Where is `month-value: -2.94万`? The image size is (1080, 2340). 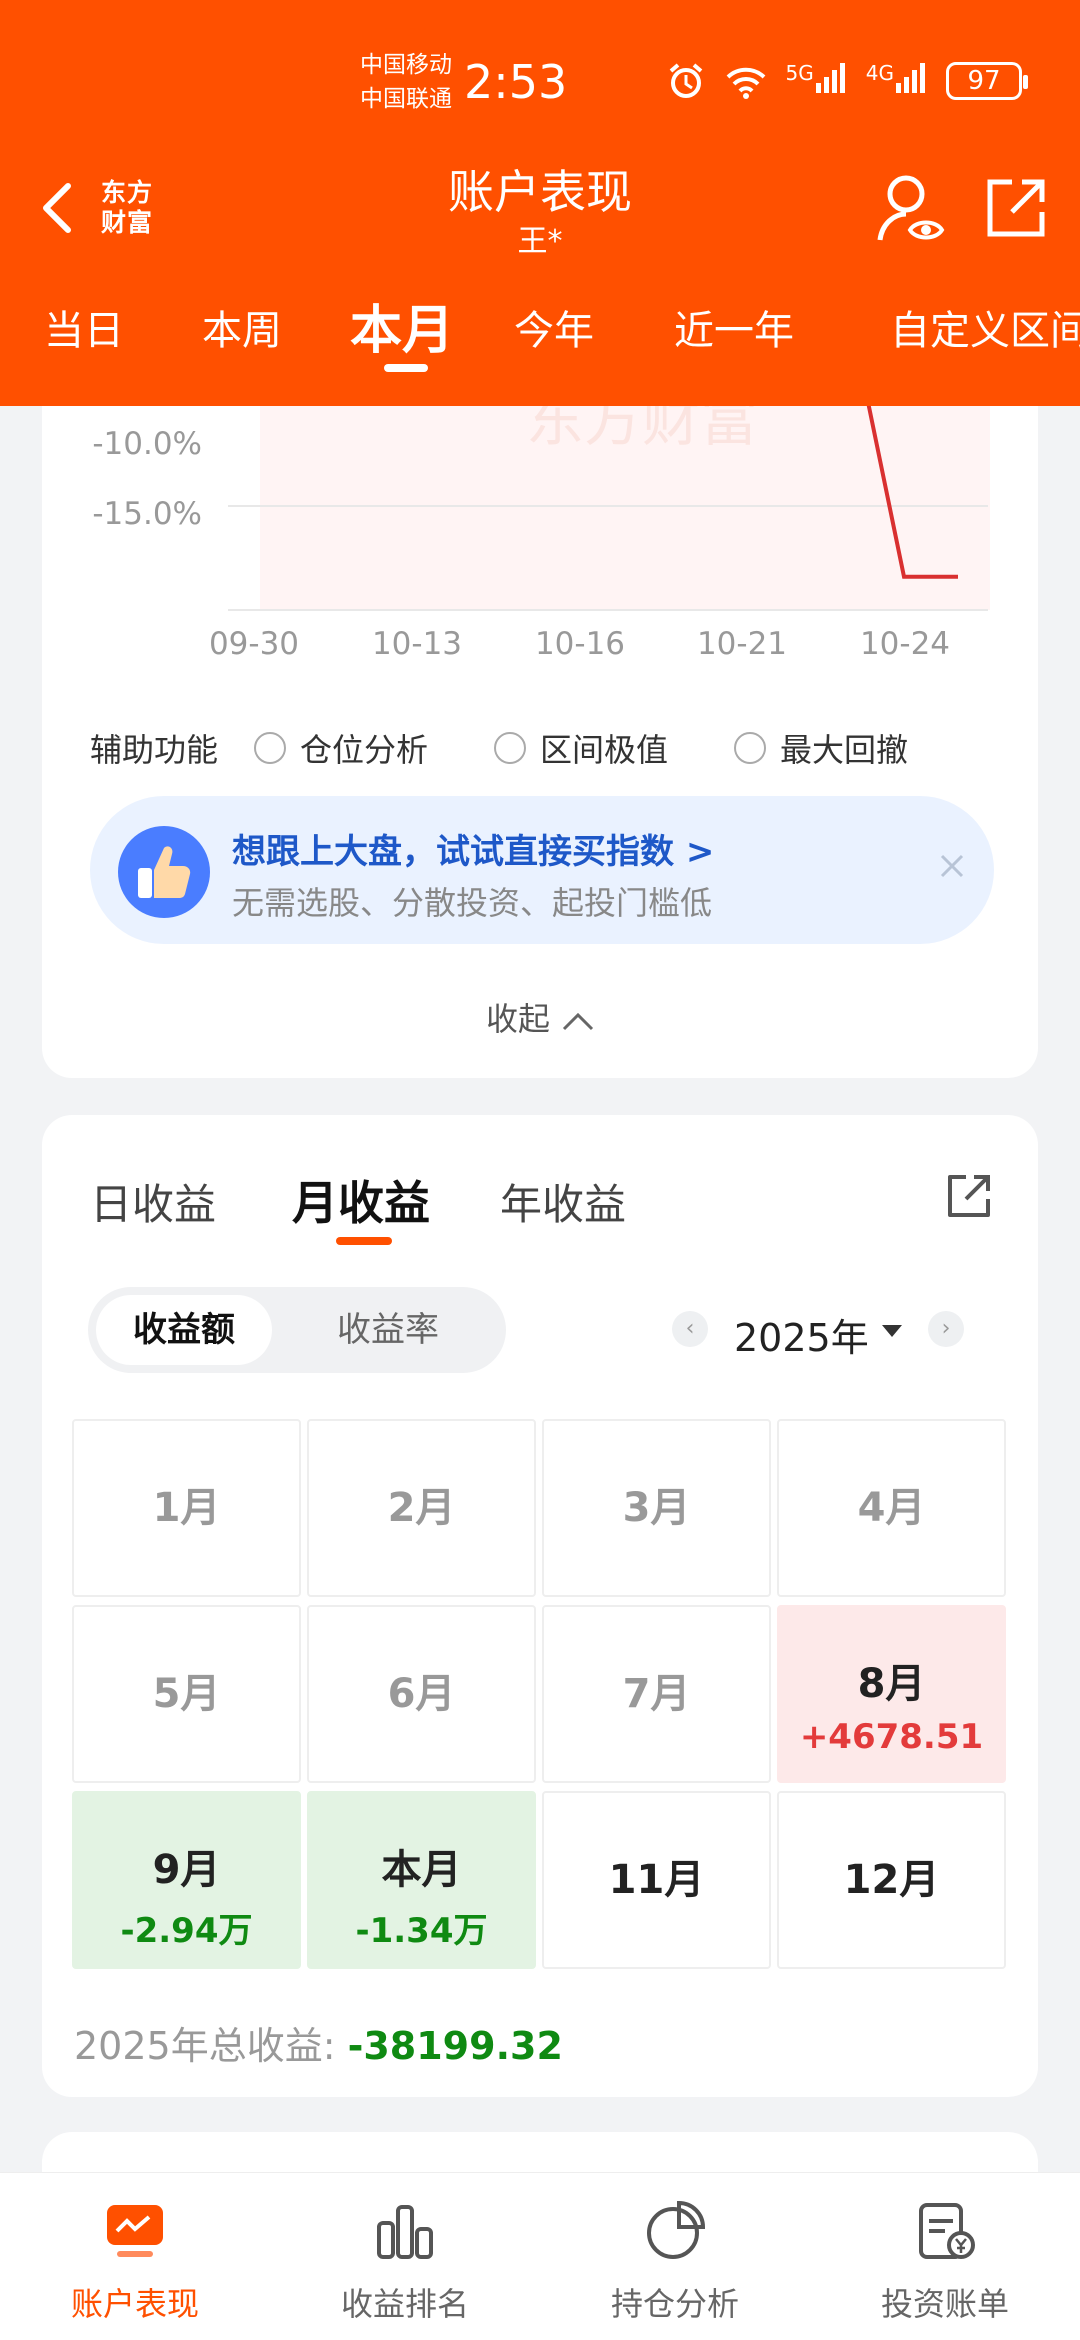 month-value: -2.94万 is located at coordinates (186, 1931).